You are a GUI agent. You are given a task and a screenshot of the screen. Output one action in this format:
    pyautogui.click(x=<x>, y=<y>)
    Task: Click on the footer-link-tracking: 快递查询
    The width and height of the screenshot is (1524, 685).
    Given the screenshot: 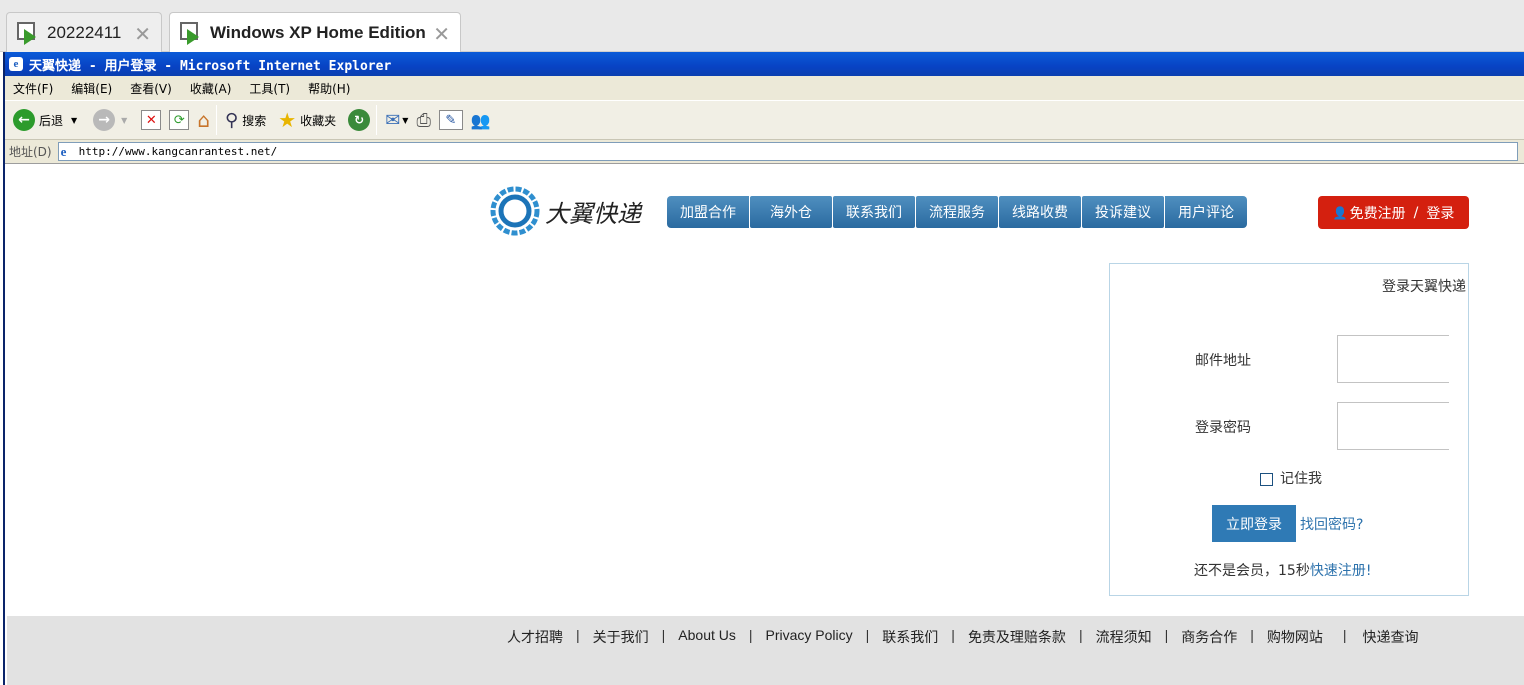 What is the action you would take?
    pyautogui.click(x=1391, y=637)
    